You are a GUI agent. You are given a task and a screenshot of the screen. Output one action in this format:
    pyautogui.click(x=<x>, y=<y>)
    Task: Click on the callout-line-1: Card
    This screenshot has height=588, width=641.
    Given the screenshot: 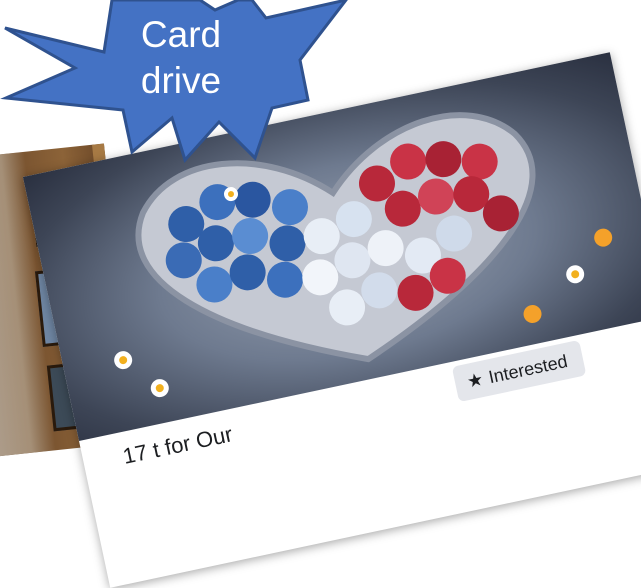 What is the action you would take?
    pyautogui.click(x=181, y=34)
    